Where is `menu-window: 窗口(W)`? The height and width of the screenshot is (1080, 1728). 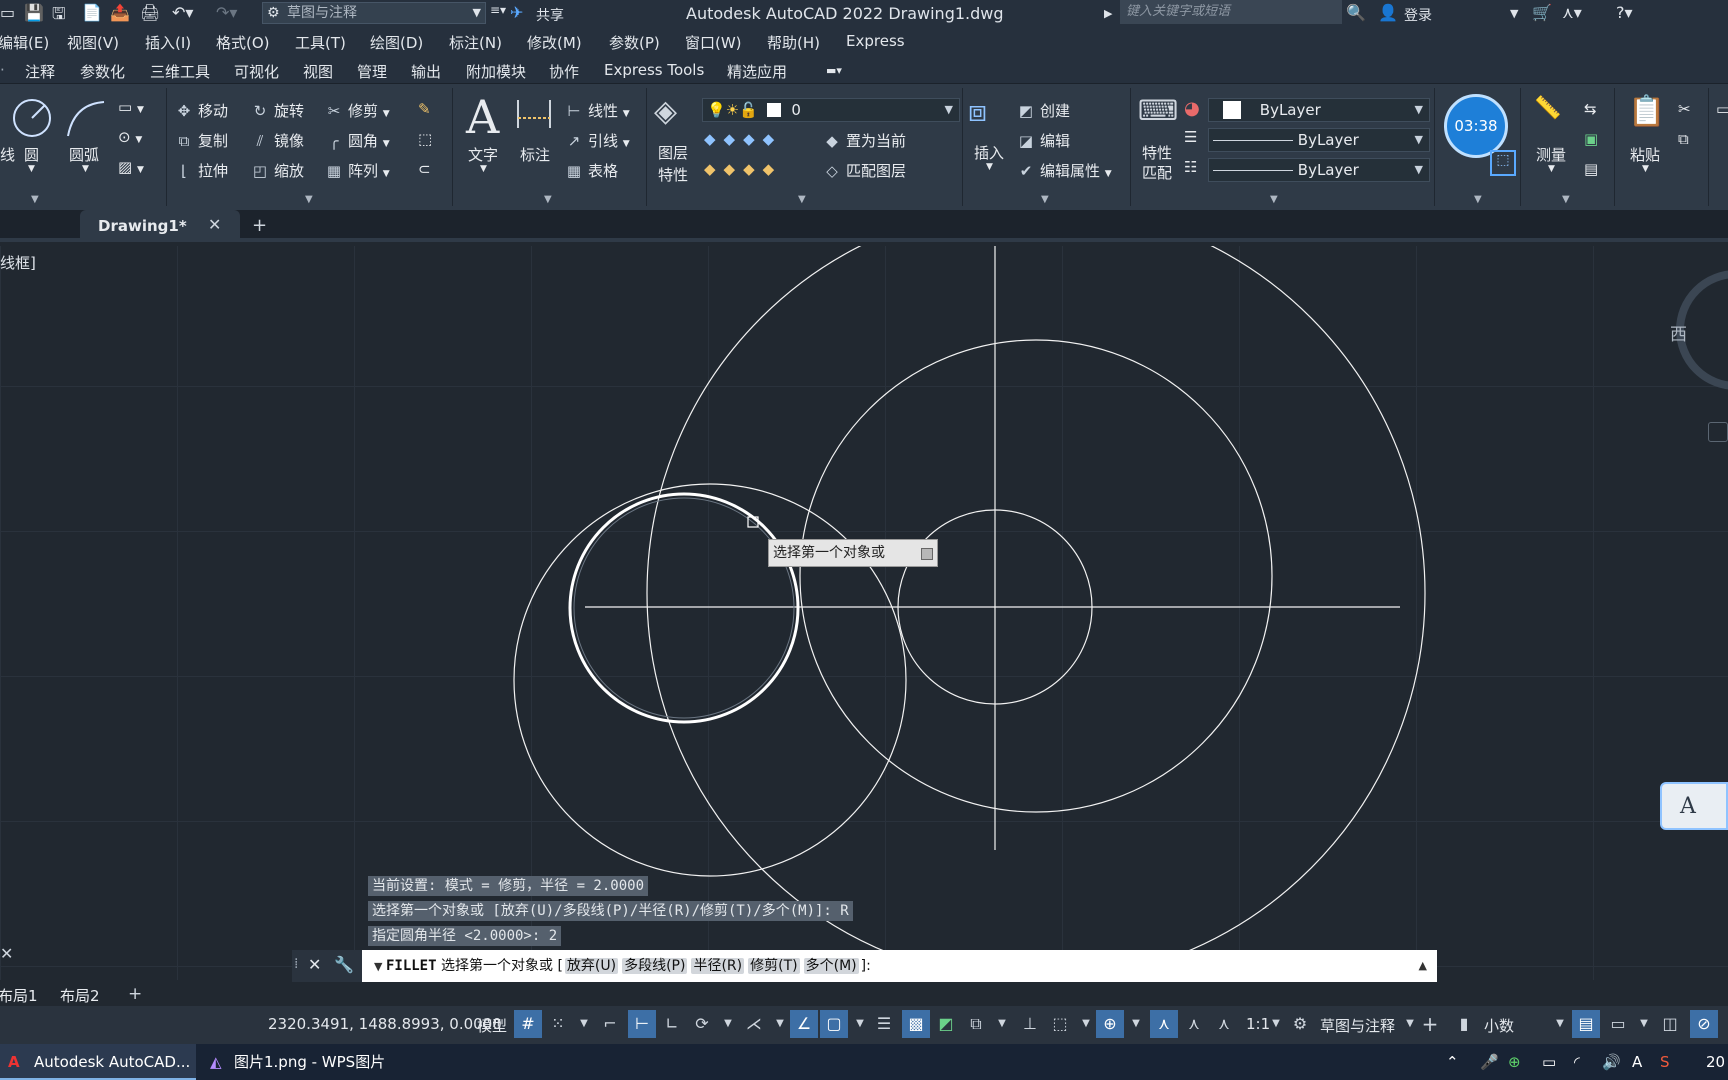
menu-window: 窗口(W) is located at coordinates (713, 42).